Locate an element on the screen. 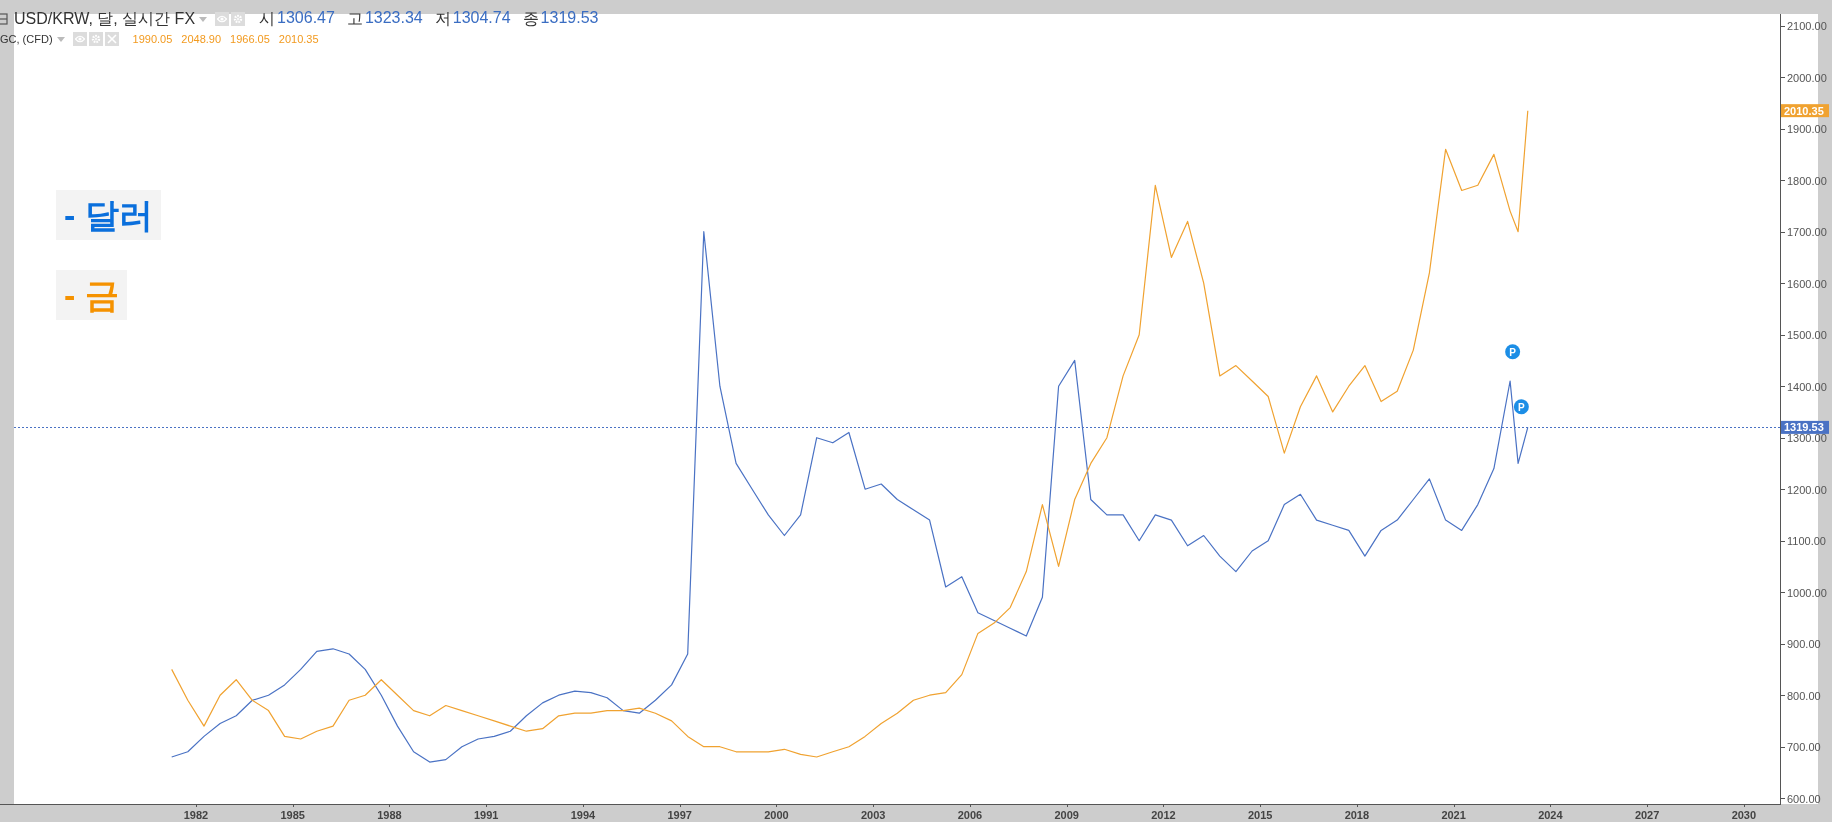 This screenshot has width=1832, height=822. field-value: 2048.90 is located at coordinates (201, 39).